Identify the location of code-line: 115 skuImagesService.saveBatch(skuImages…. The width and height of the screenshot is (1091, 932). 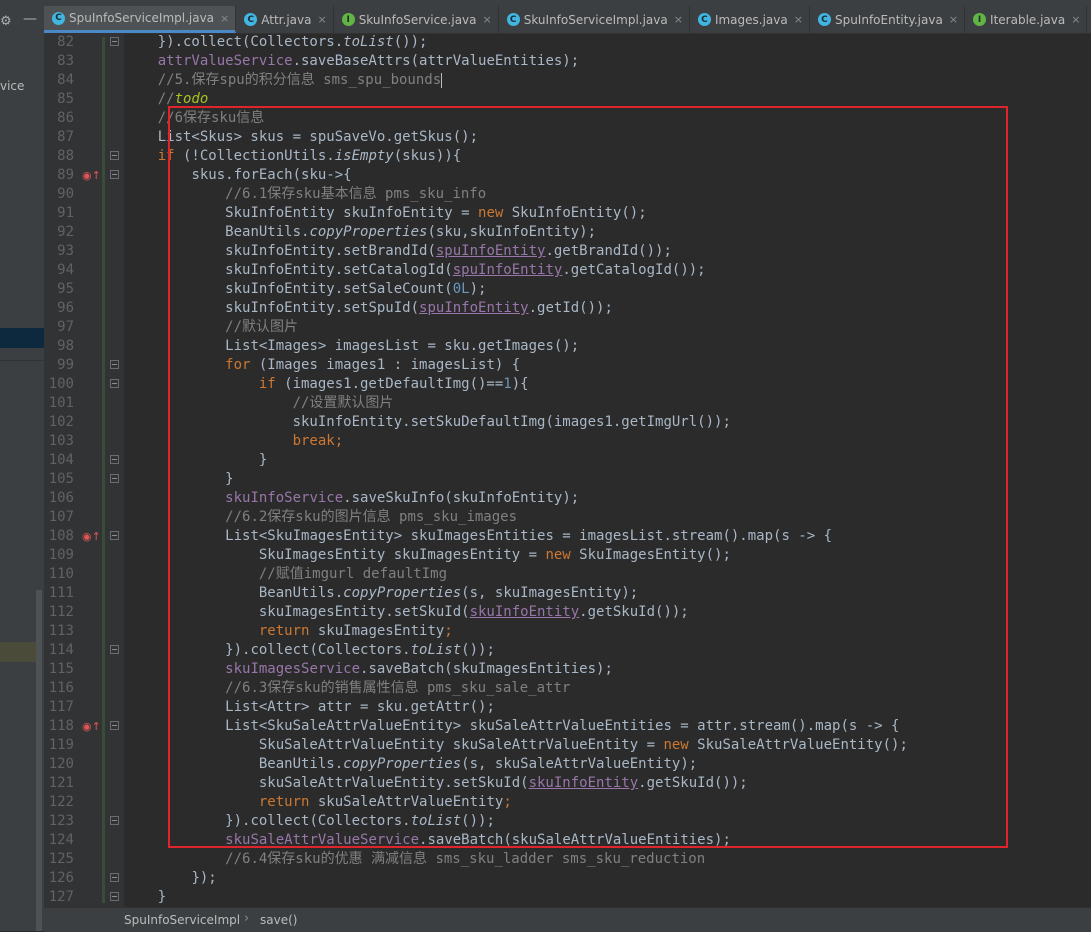
(567, 669).